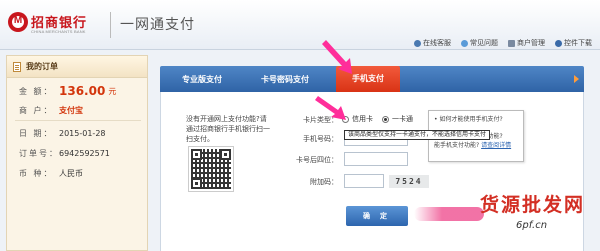 The image size is (600, 251). Describe the element at coordinates (496, 145) in the screenshot. I see `help-detail-link: 请查阅详情` at that location.